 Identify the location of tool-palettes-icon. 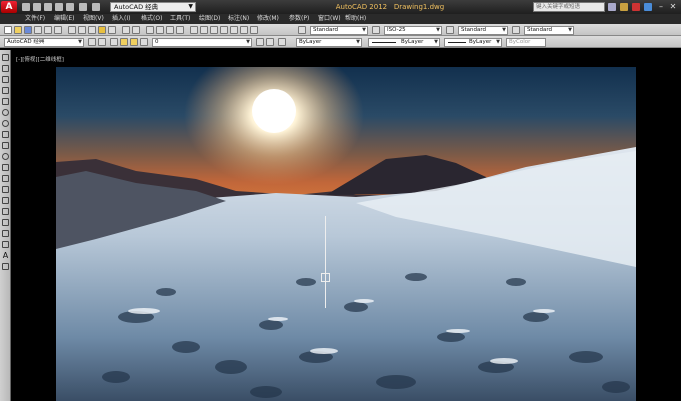
(214, 30).